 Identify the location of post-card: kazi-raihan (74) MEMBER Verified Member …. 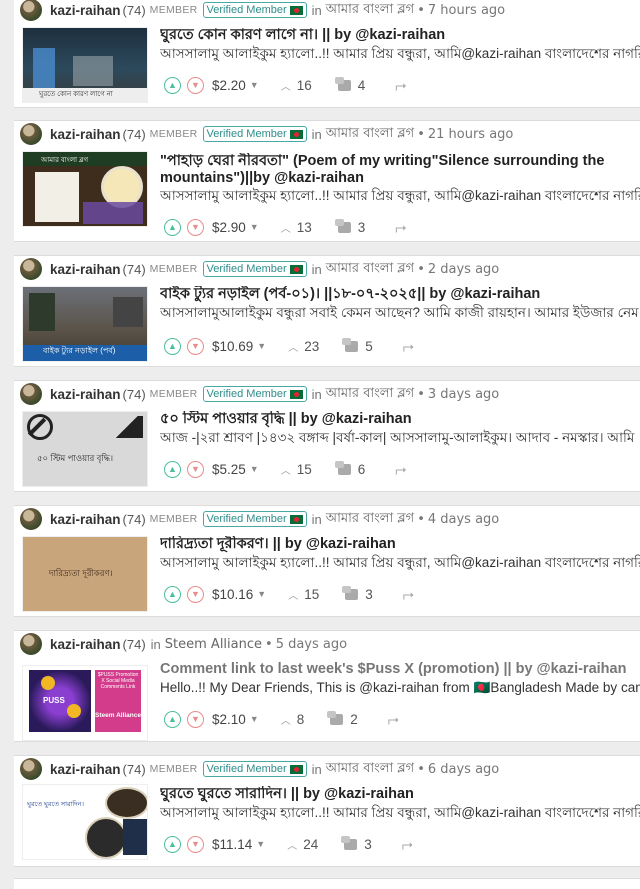
(327, 436).